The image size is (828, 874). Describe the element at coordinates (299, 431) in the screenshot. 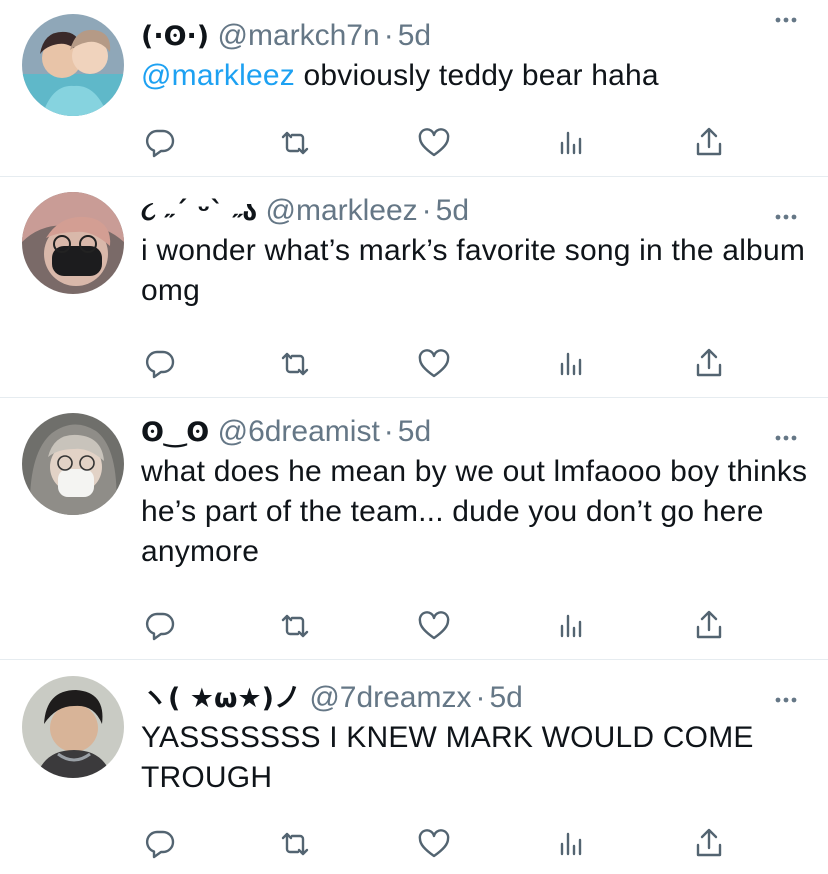

I see `user-handle: @6dreamist` at that location.